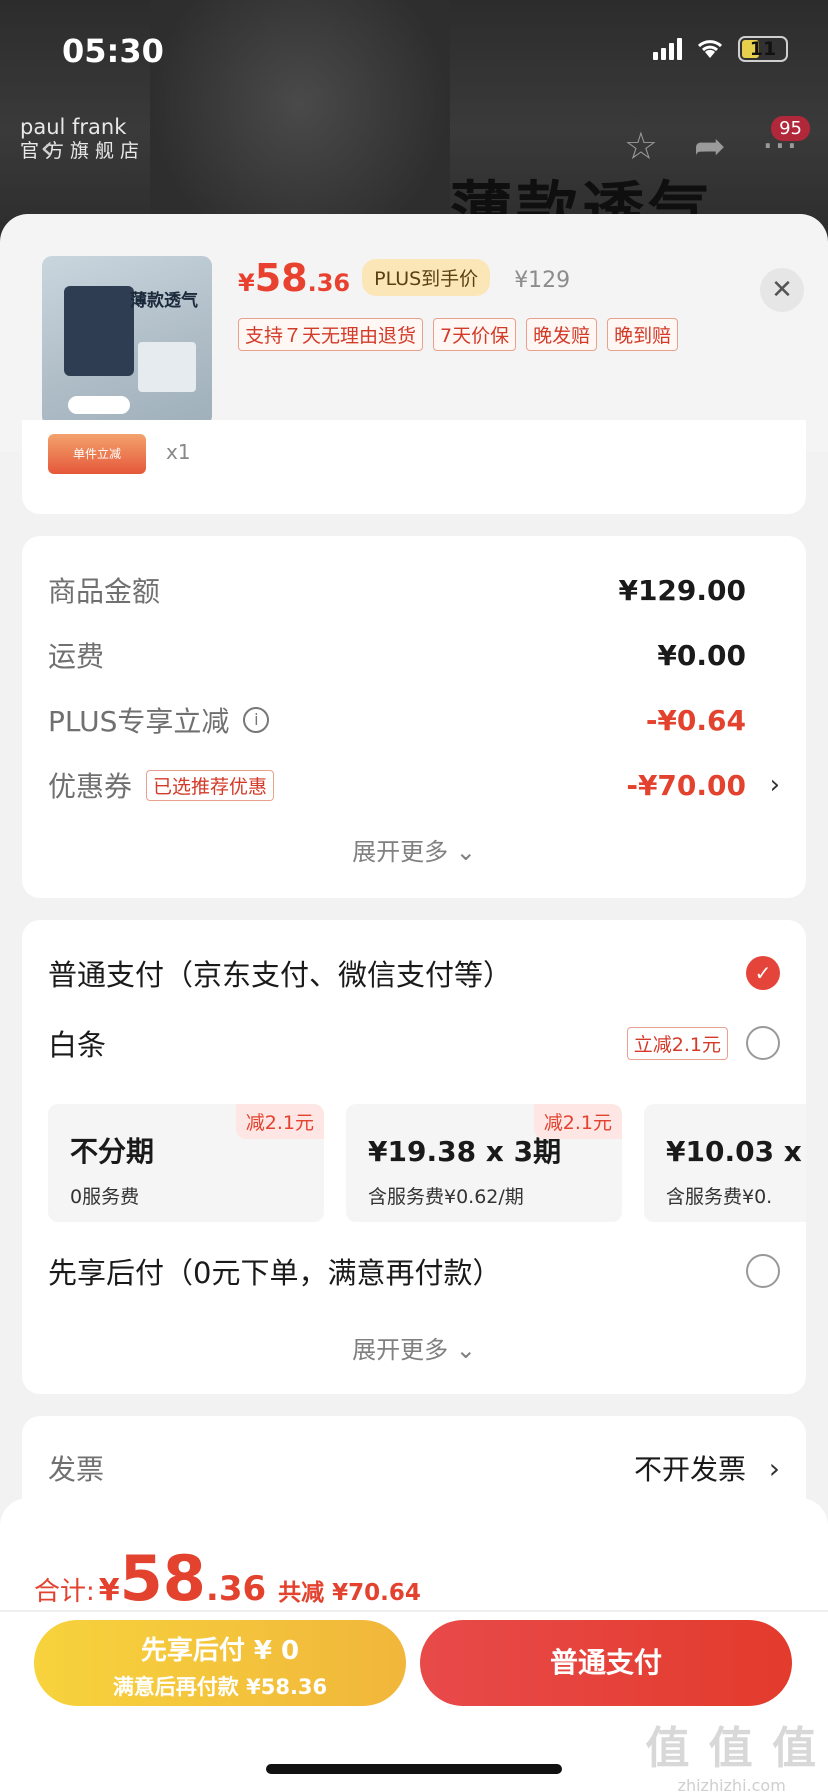 This screenshot has height=1792, width=828. What do you see at coordinates (220, 1687) in the screenshot?
I see `pay-later-subtitle: 满意后再付款 ¥58.36` at bounding box center [220, 1687].